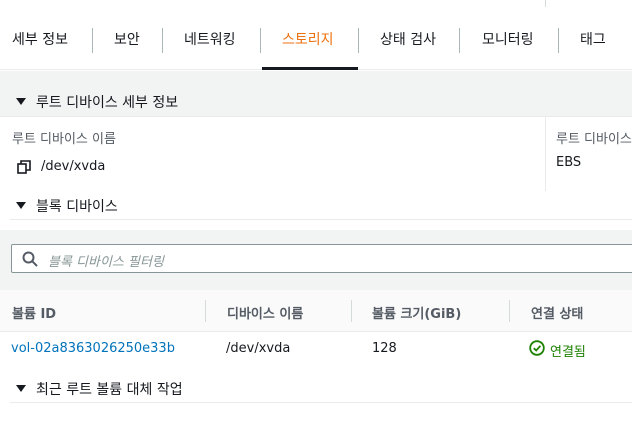 The image size is (632, 447). I want to click on copy-icon, so click(24, 167).